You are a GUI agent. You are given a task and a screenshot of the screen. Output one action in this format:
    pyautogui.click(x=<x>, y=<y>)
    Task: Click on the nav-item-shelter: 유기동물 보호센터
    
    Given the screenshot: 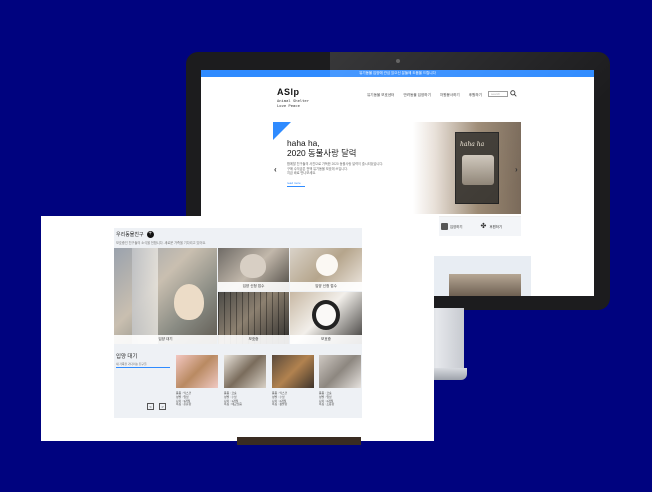 What is the action you would take?
    pyautogui.click(x=380, y=95)
    